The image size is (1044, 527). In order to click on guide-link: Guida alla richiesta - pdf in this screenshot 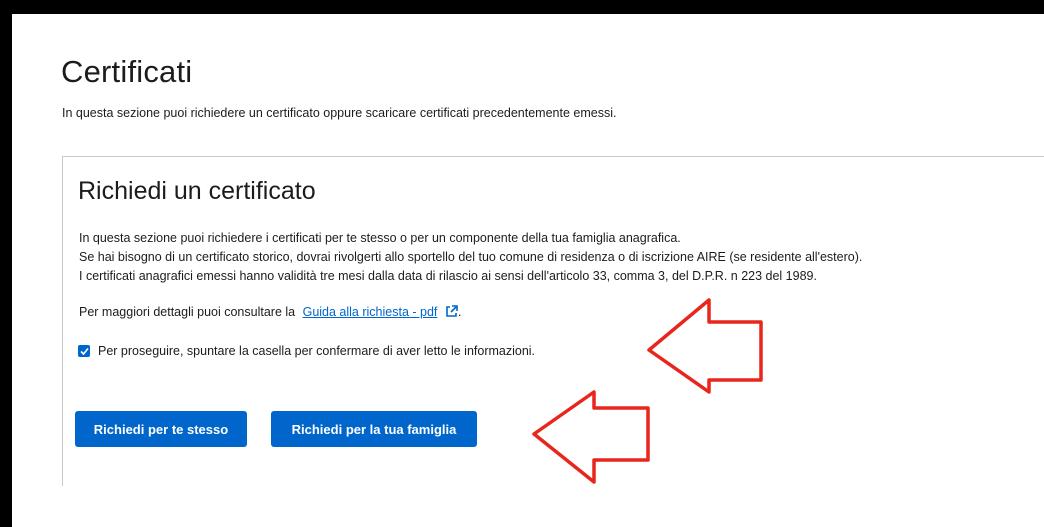, I will do `click(370, 312)`.